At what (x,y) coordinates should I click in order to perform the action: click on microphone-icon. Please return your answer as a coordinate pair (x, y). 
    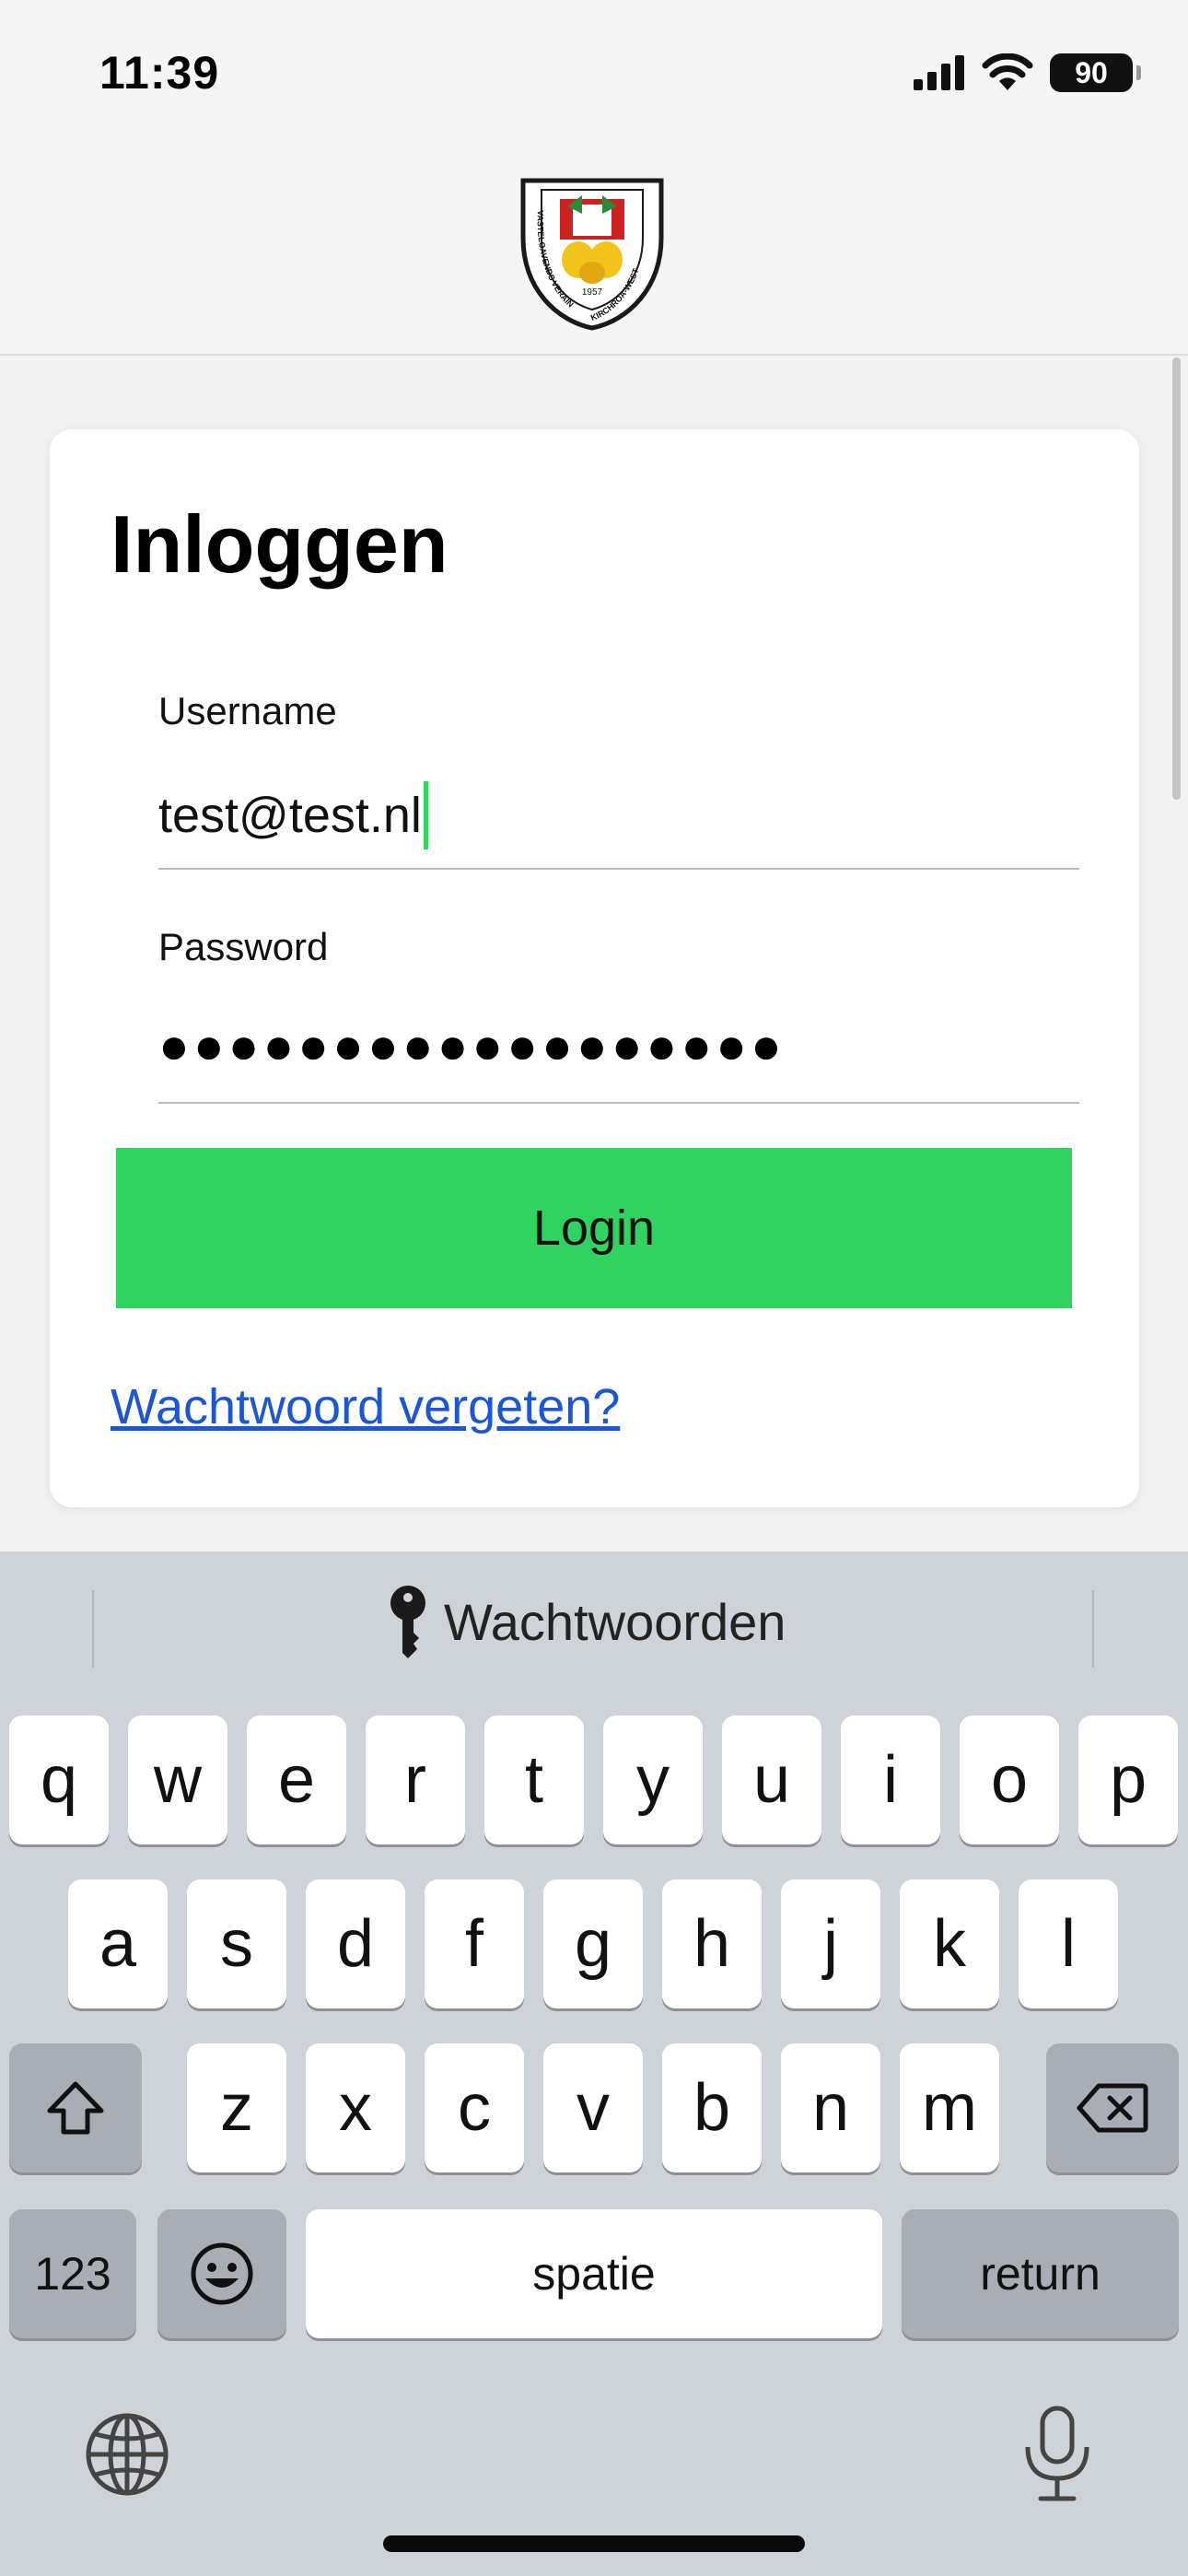
    Looking at the image, I should click on (1057, 2453).